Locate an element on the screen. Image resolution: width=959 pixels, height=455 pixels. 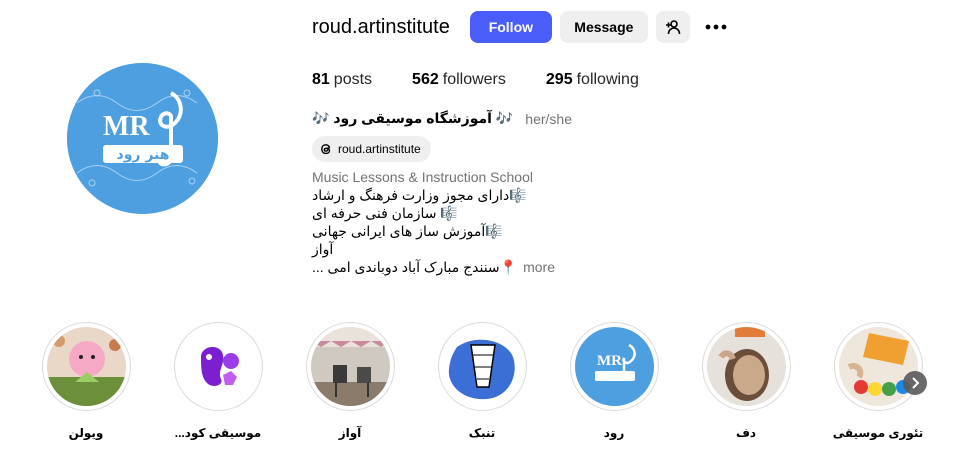
more-options-icon is located at coordinates (716, 27).